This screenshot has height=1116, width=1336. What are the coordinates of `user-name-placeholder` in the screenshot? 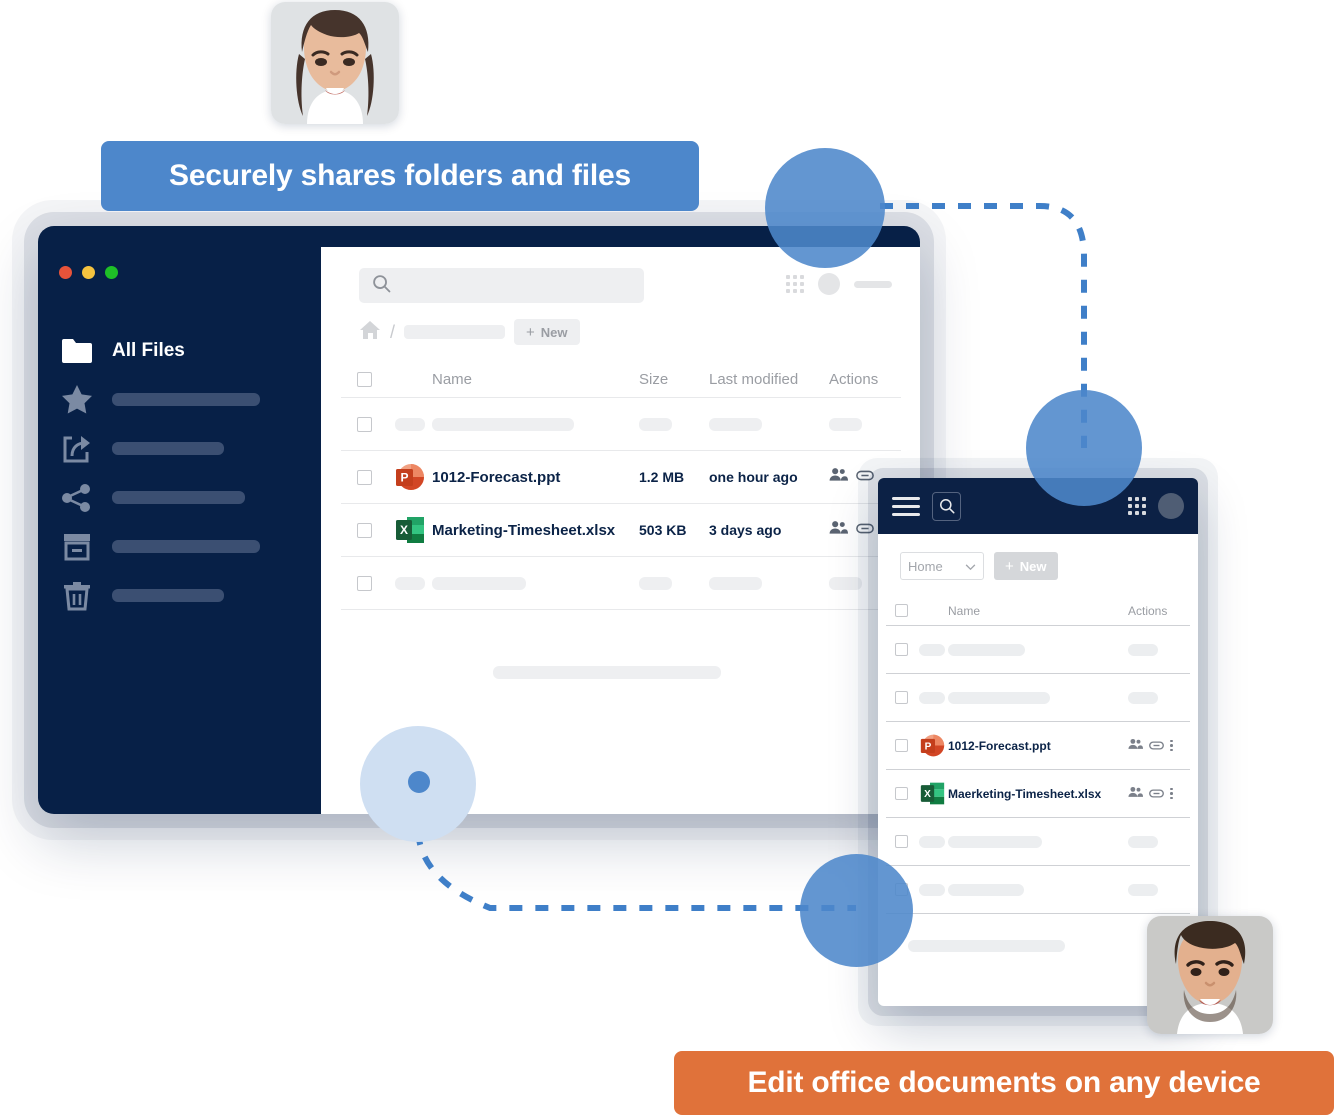 It's located at (873, 284).